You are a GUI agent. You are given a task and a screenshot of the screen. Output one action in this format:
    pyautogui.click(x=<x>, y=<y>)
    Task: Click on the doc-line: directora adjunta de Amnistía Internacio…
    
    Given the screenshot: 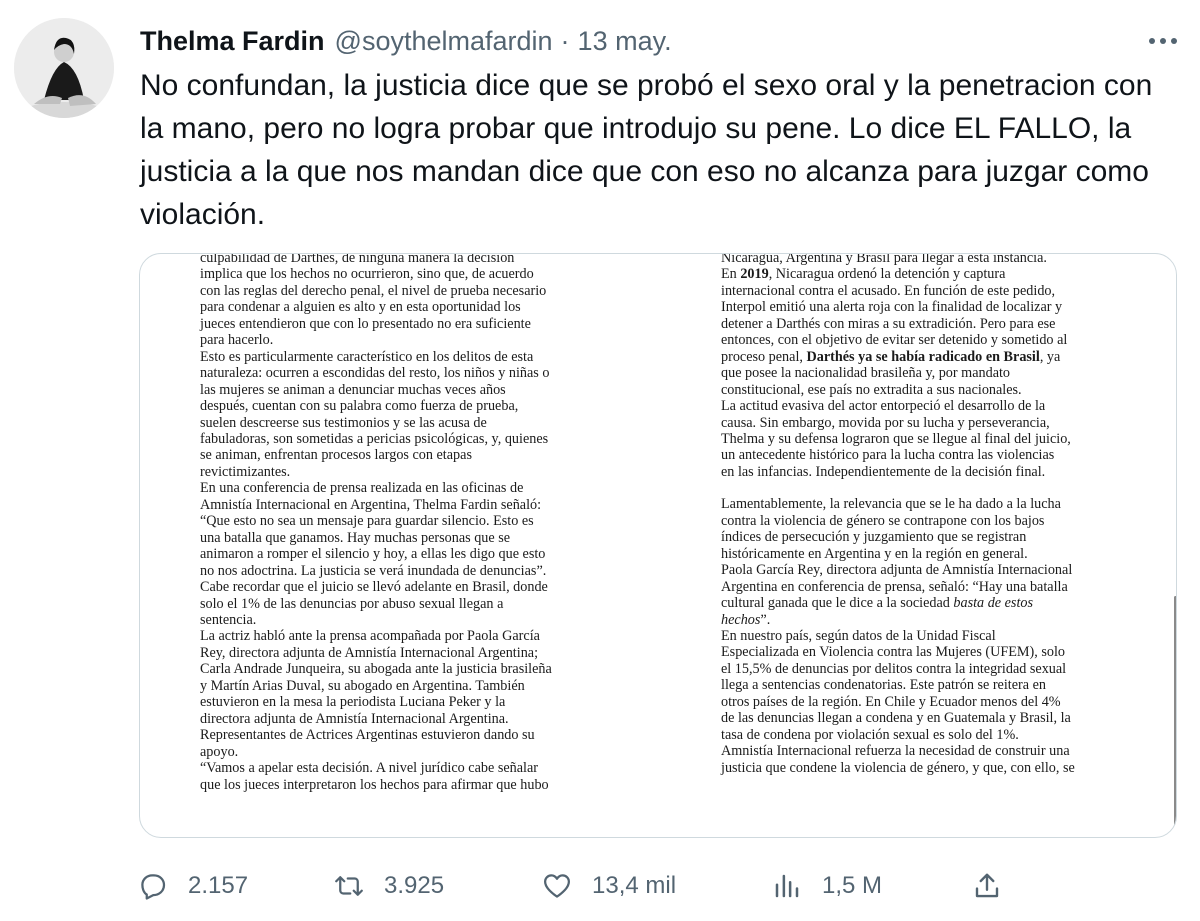 What is the action you would take?
    pyautogui.click(x=354, y=718)
    